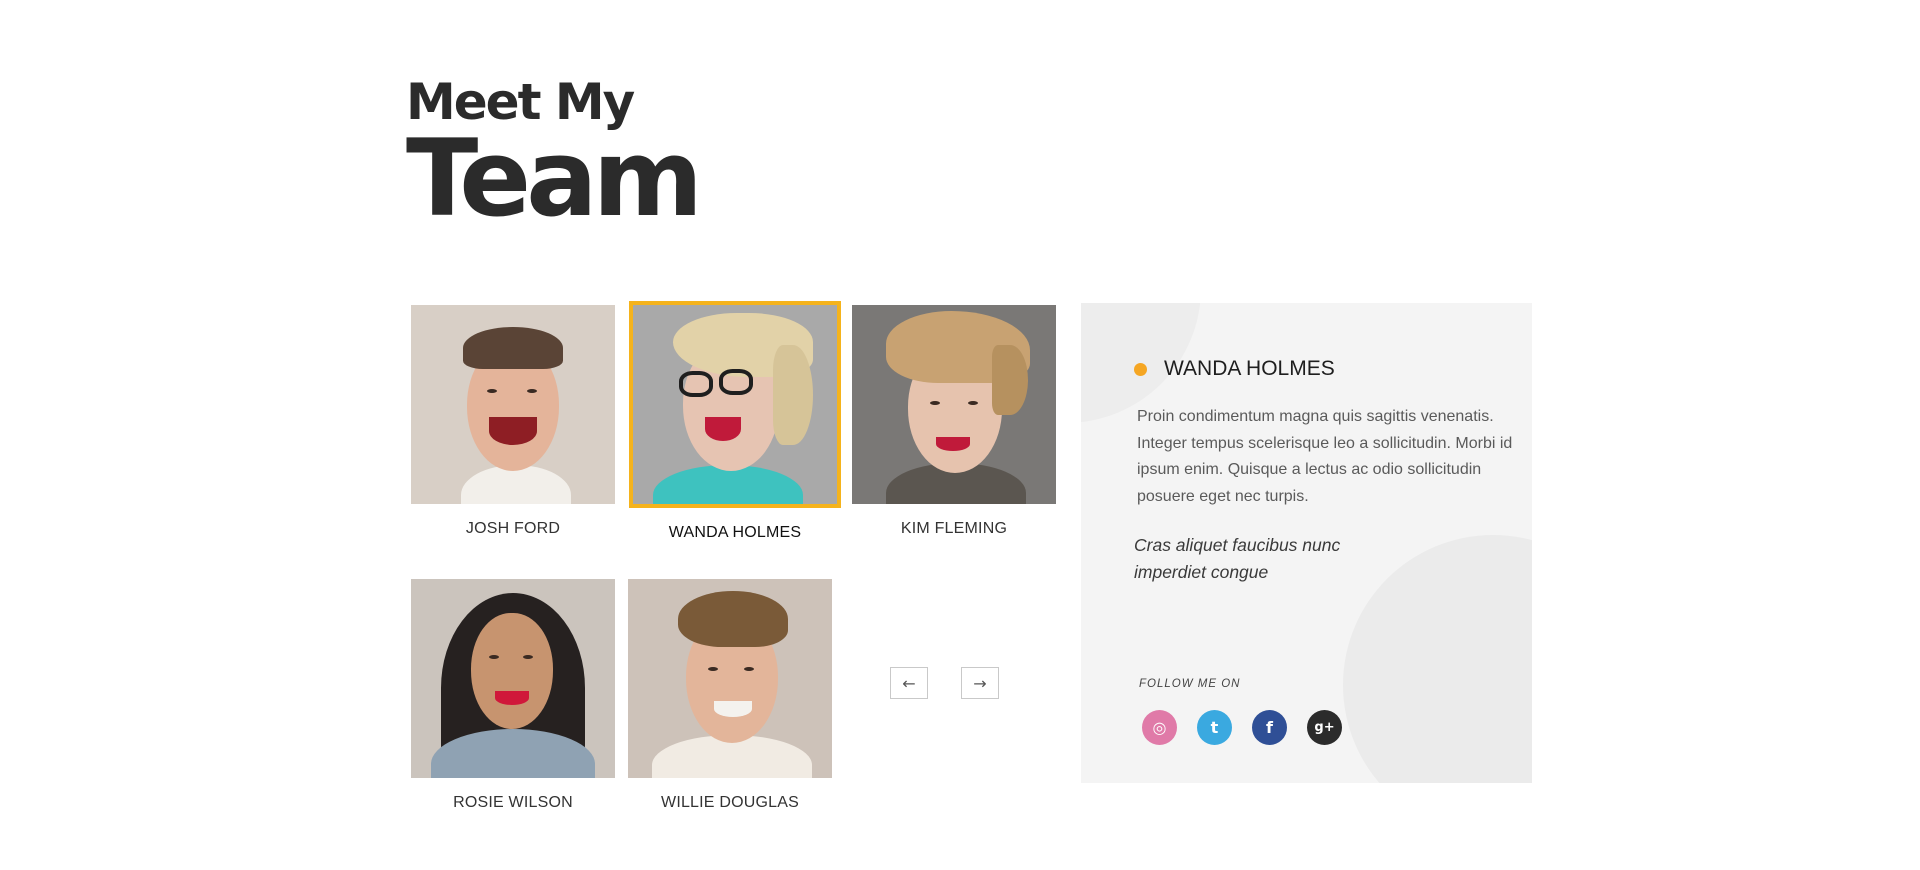 The height and width of the screenshot is (870, 1920). I want to click on bullet-dot-icon, so click(1140, 369).